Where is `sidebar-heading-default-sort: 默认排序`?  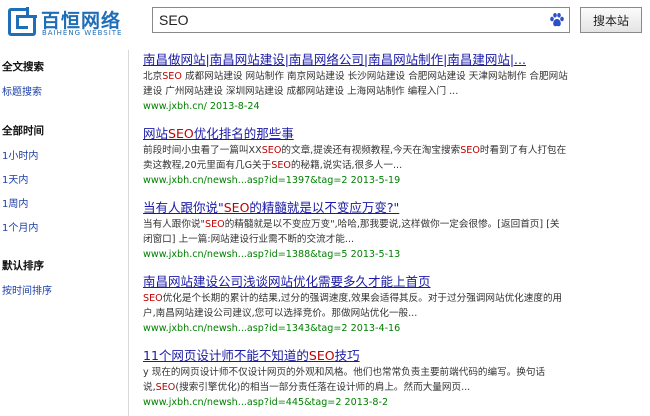
sidebar-heading-default-sort: 默认排序 is located at coordinates (23, 265).